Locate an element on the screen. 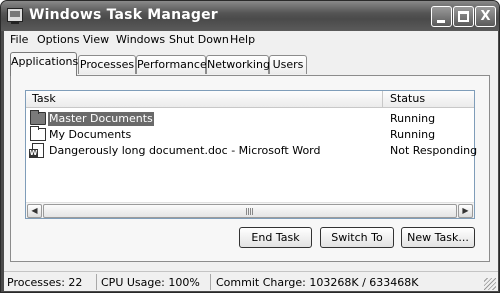 The image size is (500, 293). task-row: Master Documents Running is located at coordinates (250, 118).